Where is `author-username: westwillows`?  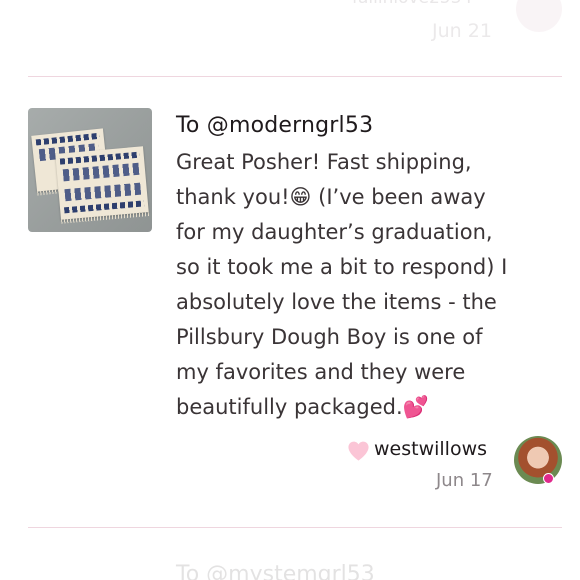
author-username: westwillows is located at coordinates (430, 449).